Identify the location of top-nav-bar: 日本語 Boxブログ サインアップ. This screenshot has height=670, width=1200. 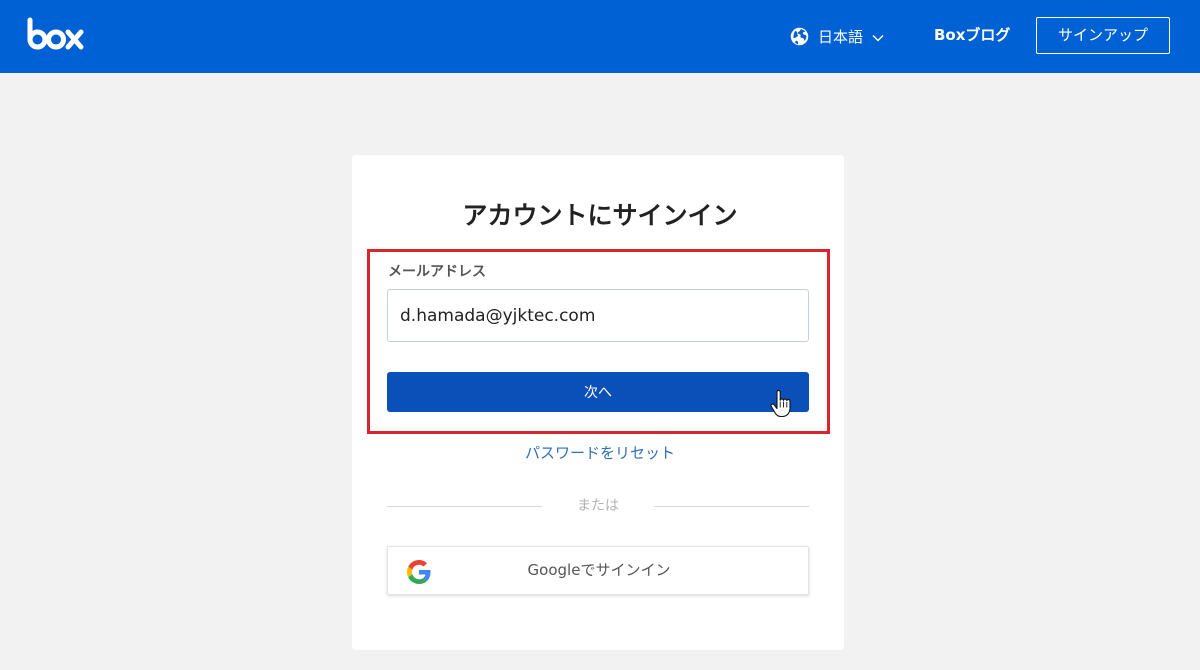
(600, 36).